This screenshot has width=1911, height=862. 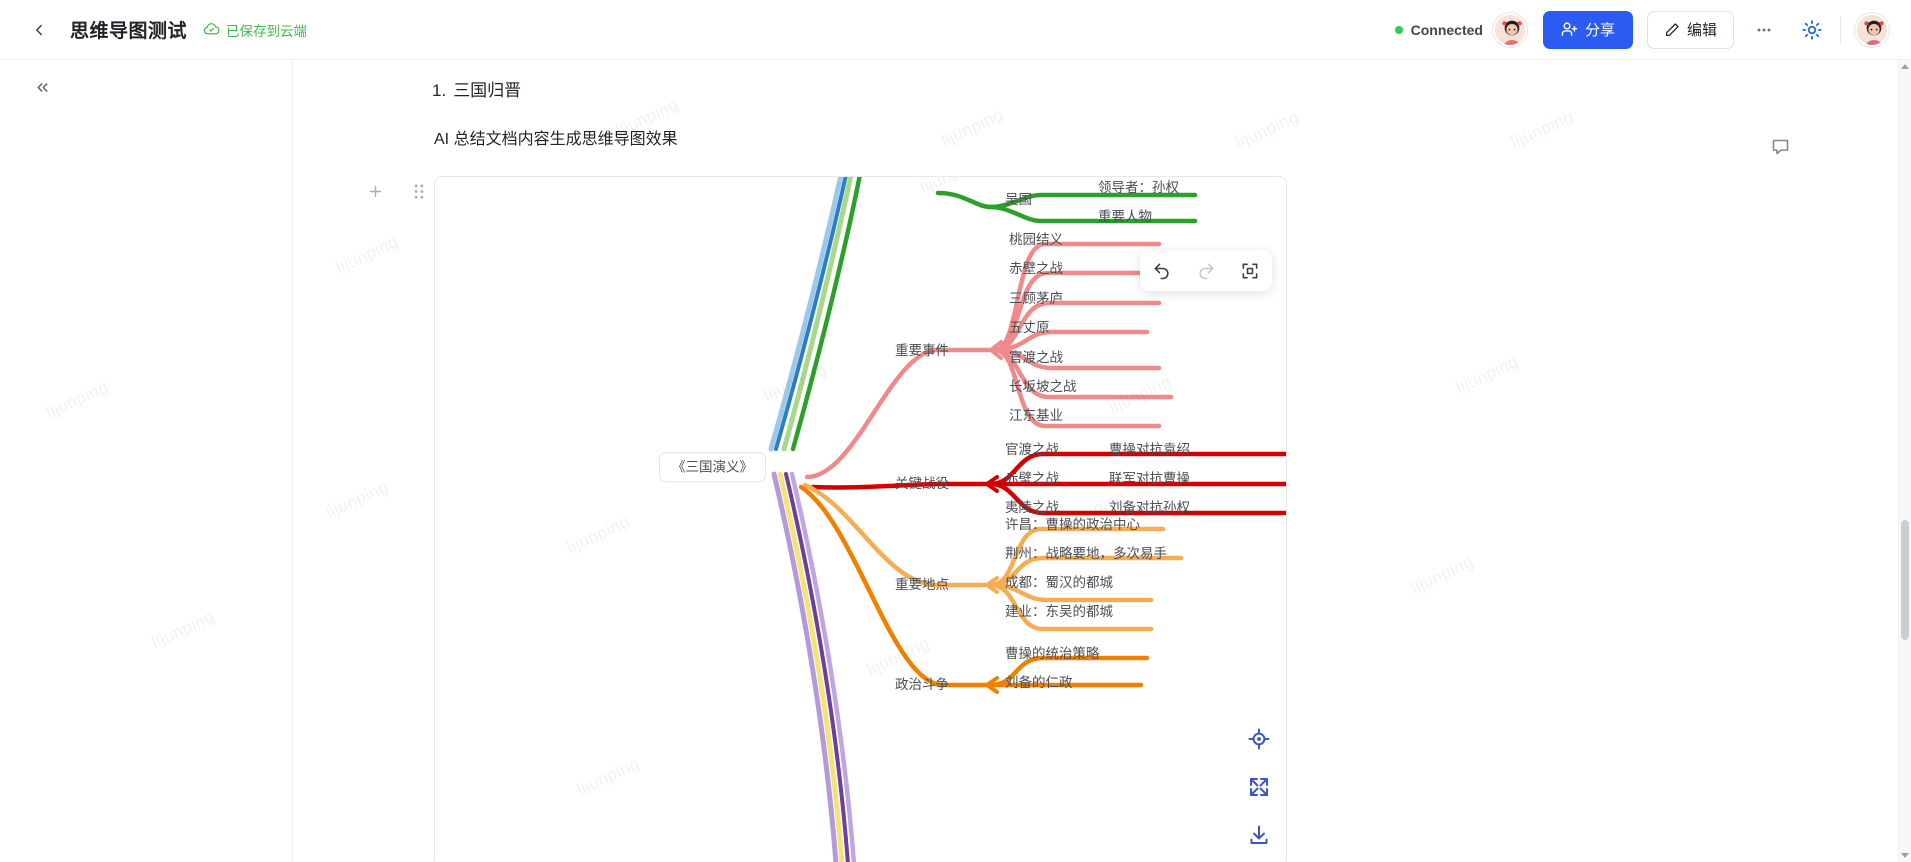 What do you see at coordinates (1701, 30) in the screenshot?
I see `edit-button-label: 编辑` at bounding box center [1701, 30].